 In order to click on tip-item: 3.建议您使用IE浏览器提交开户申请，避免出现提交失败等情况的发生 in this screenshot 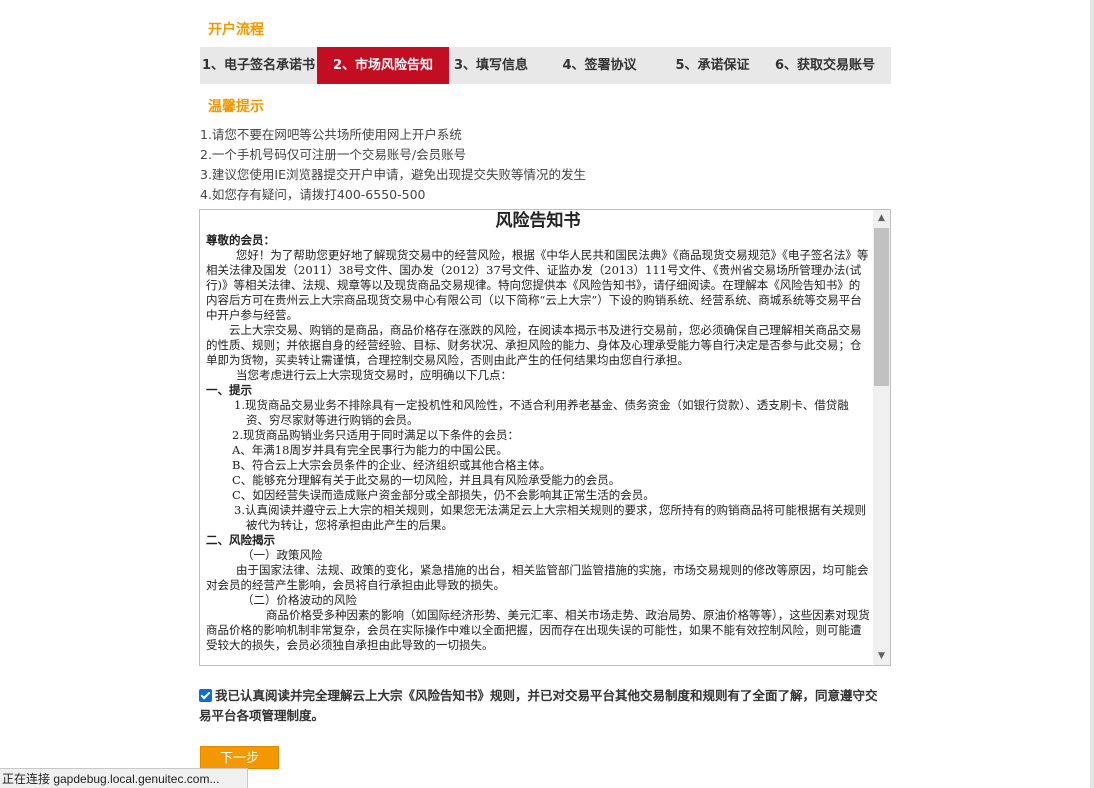, I will do `click(393, 174)`.